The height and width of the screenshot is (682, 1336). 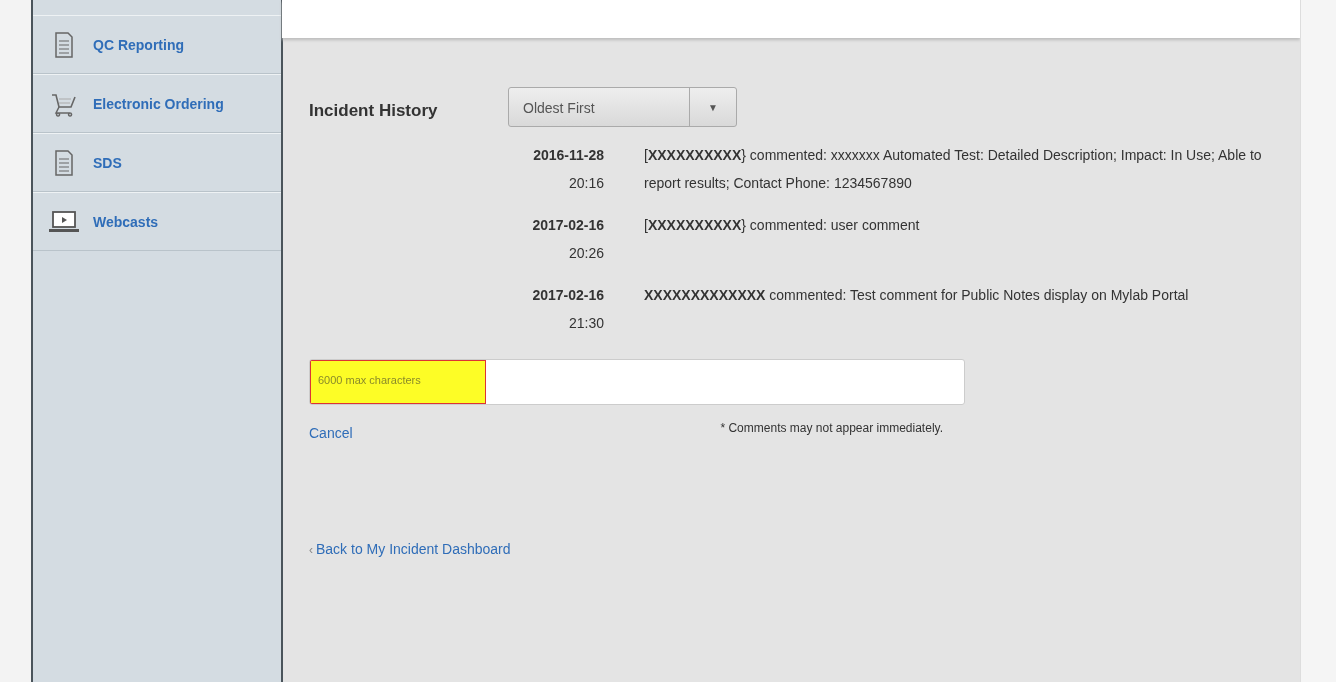 I want to click on entry-date: 2016-11-28, so click(x=568, y=155).